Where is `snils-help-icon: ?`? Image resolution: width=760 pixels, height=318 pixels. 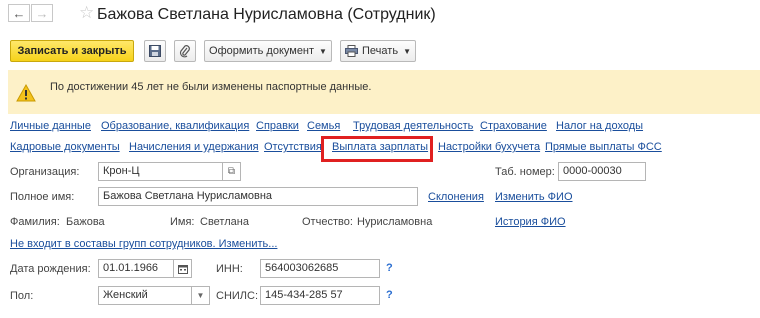
snils-help-icon: ? is located at coordinates (389, 295).